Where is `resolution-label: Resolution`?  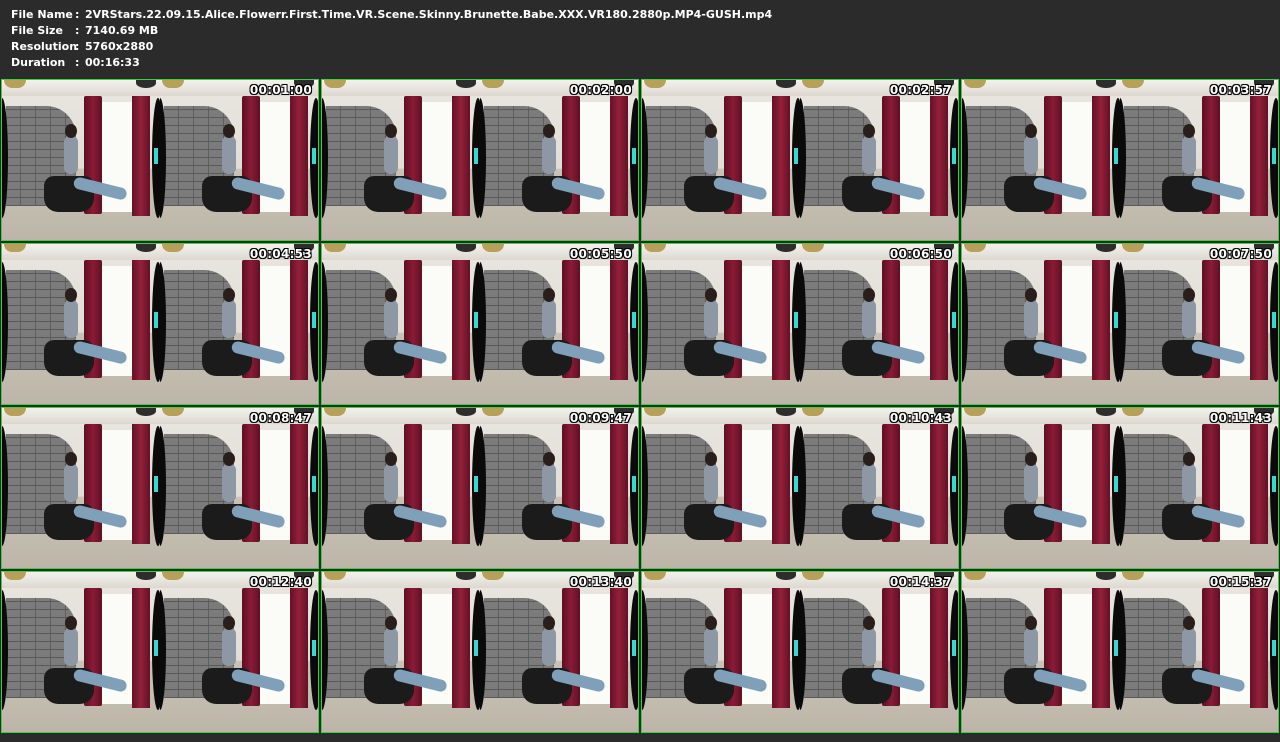 resolution-label: Resolution is located at coordinates (44, 46).